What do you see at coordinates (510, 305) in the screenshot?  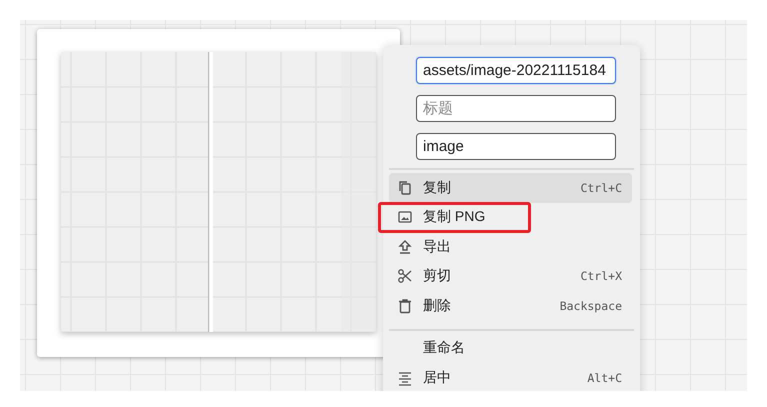 I see `menu-item: 删除 Backspace` at bounding box center [510, 305].